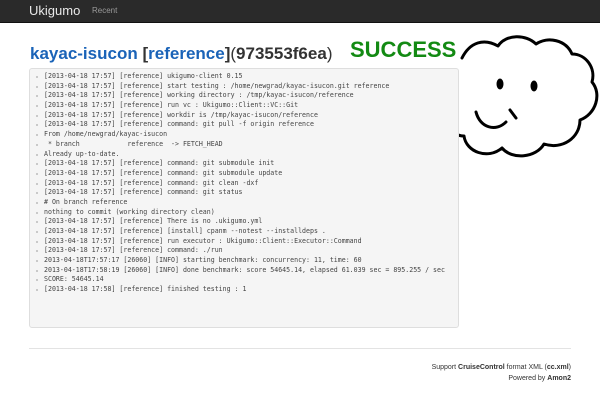 The image size is (600, 406). I want to click on support-prefix: Support, so click(445, 367).